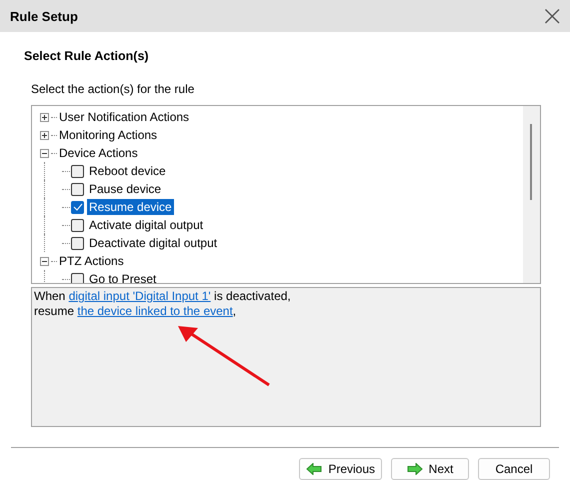 Image resolution: width=570 pixels, height=480 pixels. I want to click on wizard-button: Previous, so click(340, 469).